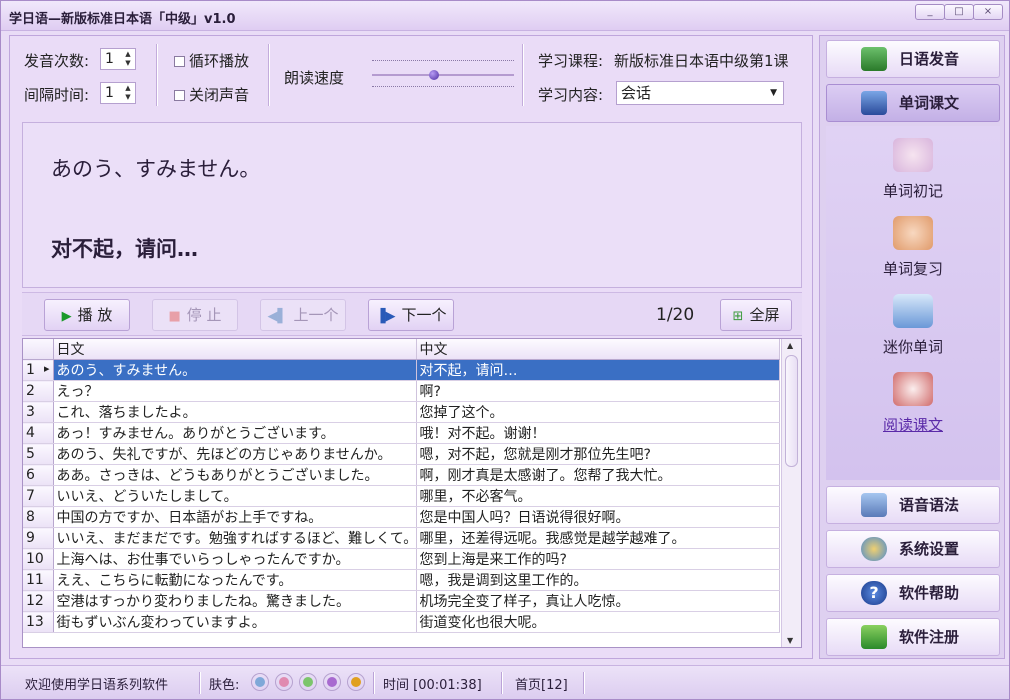 The width and height of the screenshot is (1010, 700). What do you see at coordinates (97, 685) in the screenshot?
I see `welcome-text: 欢迎使用学日语系列软件` at bounding box center [97, 685].